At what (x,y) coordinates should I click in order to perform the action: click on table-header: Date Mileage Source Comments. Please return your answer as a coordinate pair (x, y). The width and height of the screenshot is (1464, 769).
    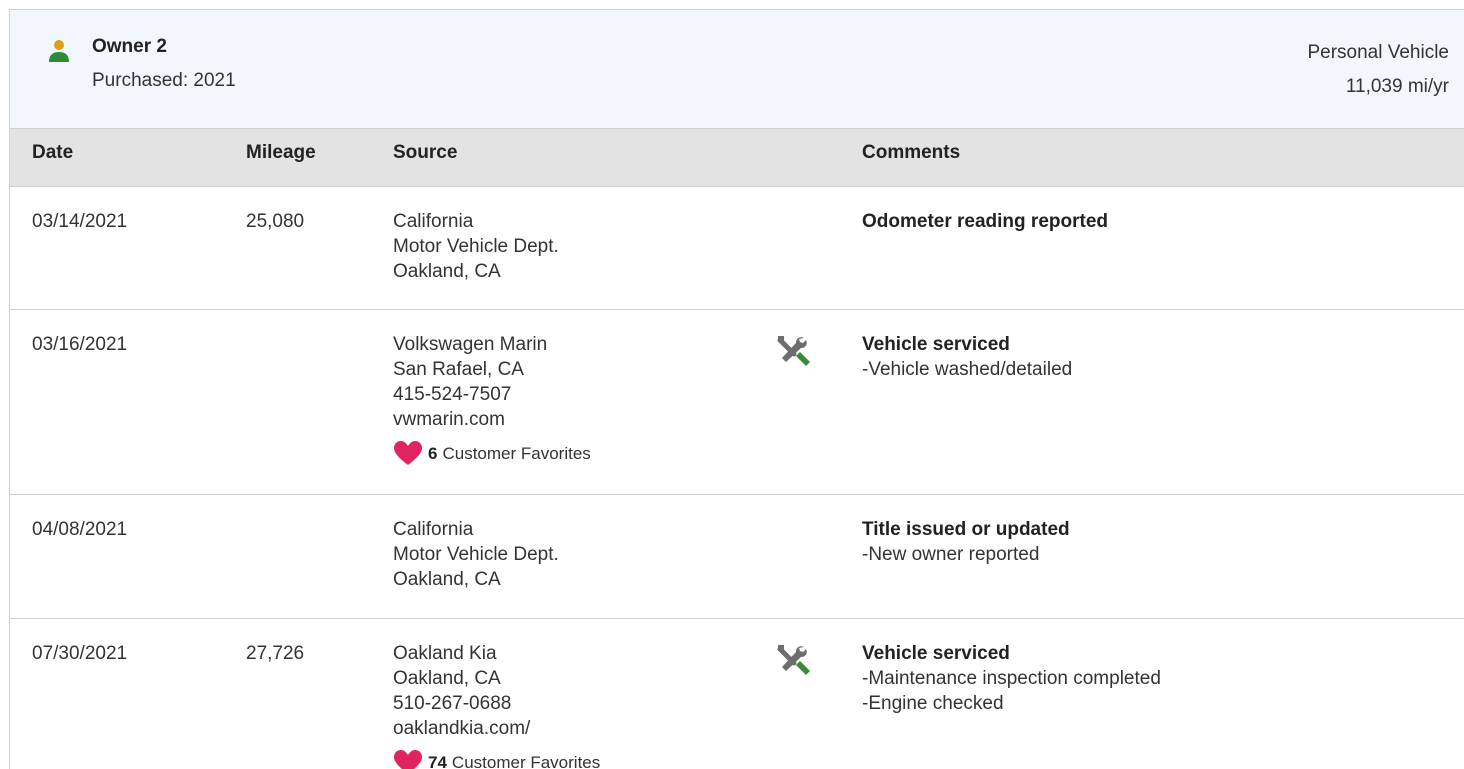
    Looking at the image, I should click on (737, 158).